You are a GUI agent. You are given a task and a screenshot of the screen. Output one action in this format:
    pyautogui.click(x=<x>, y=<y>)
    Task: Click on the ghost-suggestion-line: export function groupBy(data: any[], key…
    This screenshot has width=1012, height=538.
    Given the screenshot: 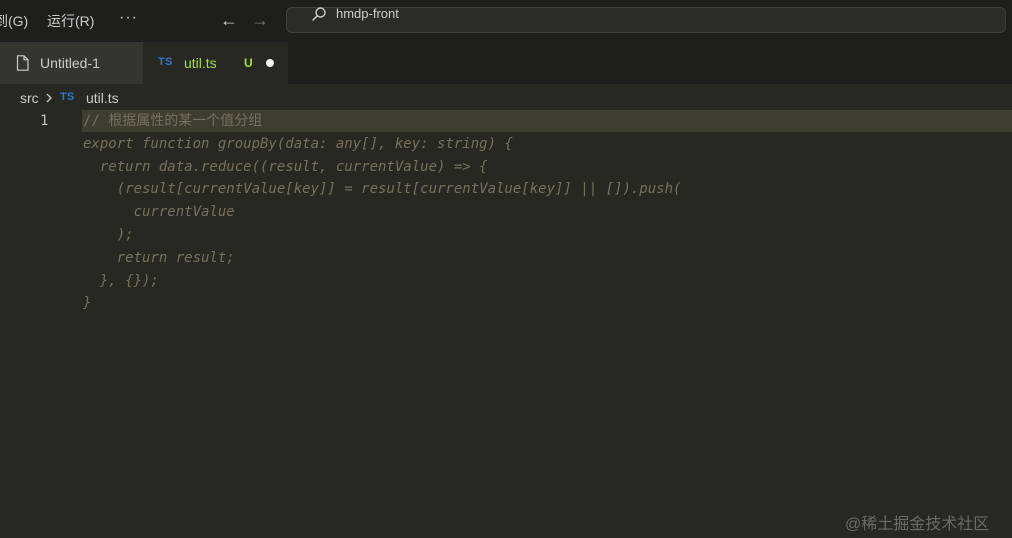 What is the action you would take?
    pyautogui.click(x=298, y=144)
    